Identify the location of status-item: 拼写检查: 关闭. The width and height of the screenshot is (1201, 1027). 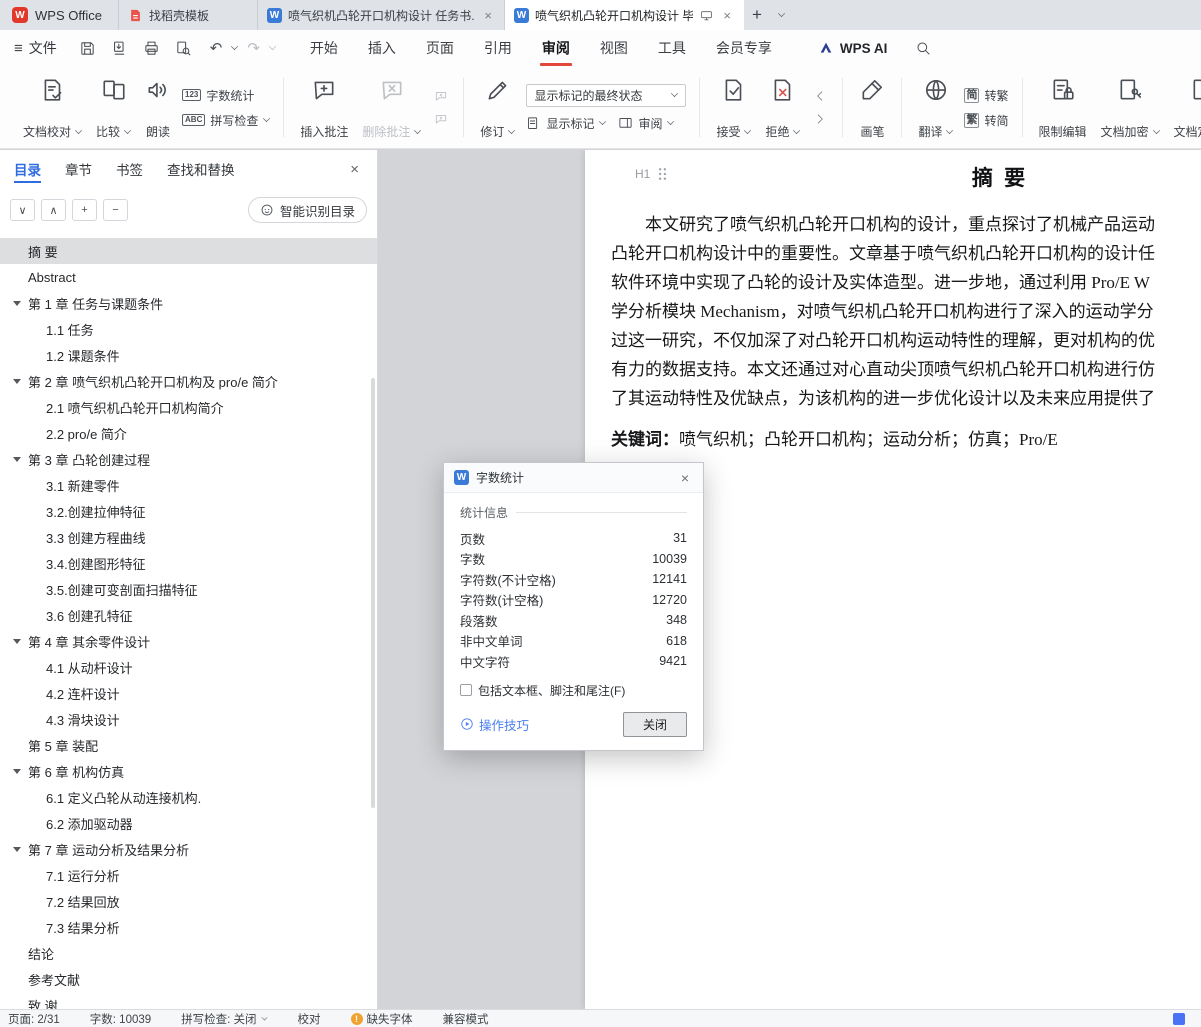
(224, 1019).